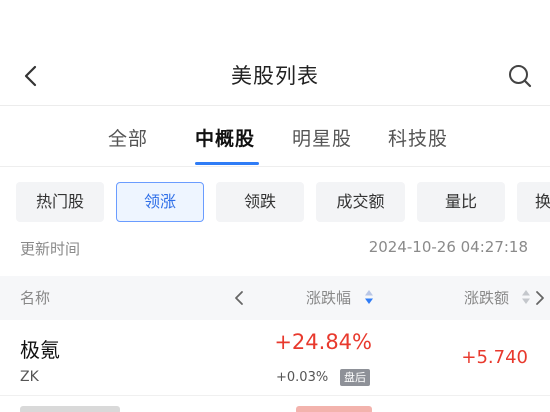 The width and height of the screenshot is (550, 412). What do you see at coordinates (260, 202) in the screenshot?
I see `chip-top-losers: 领跌` at bounding box center [260, 202].